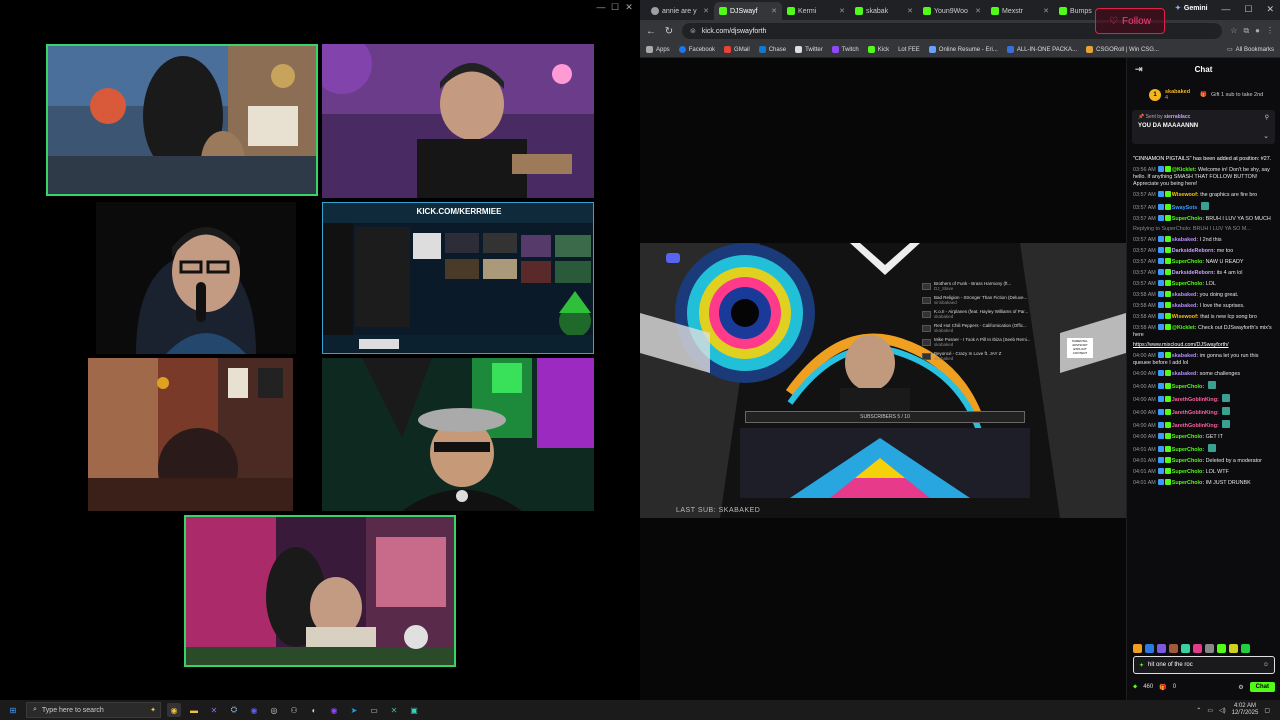 This screenshot has width=1280, height=720. What do you see at coordinates (845, 49) in the screenshot?
I see `bookmark-twitch: Twitch` at bounding box center [845, 49].